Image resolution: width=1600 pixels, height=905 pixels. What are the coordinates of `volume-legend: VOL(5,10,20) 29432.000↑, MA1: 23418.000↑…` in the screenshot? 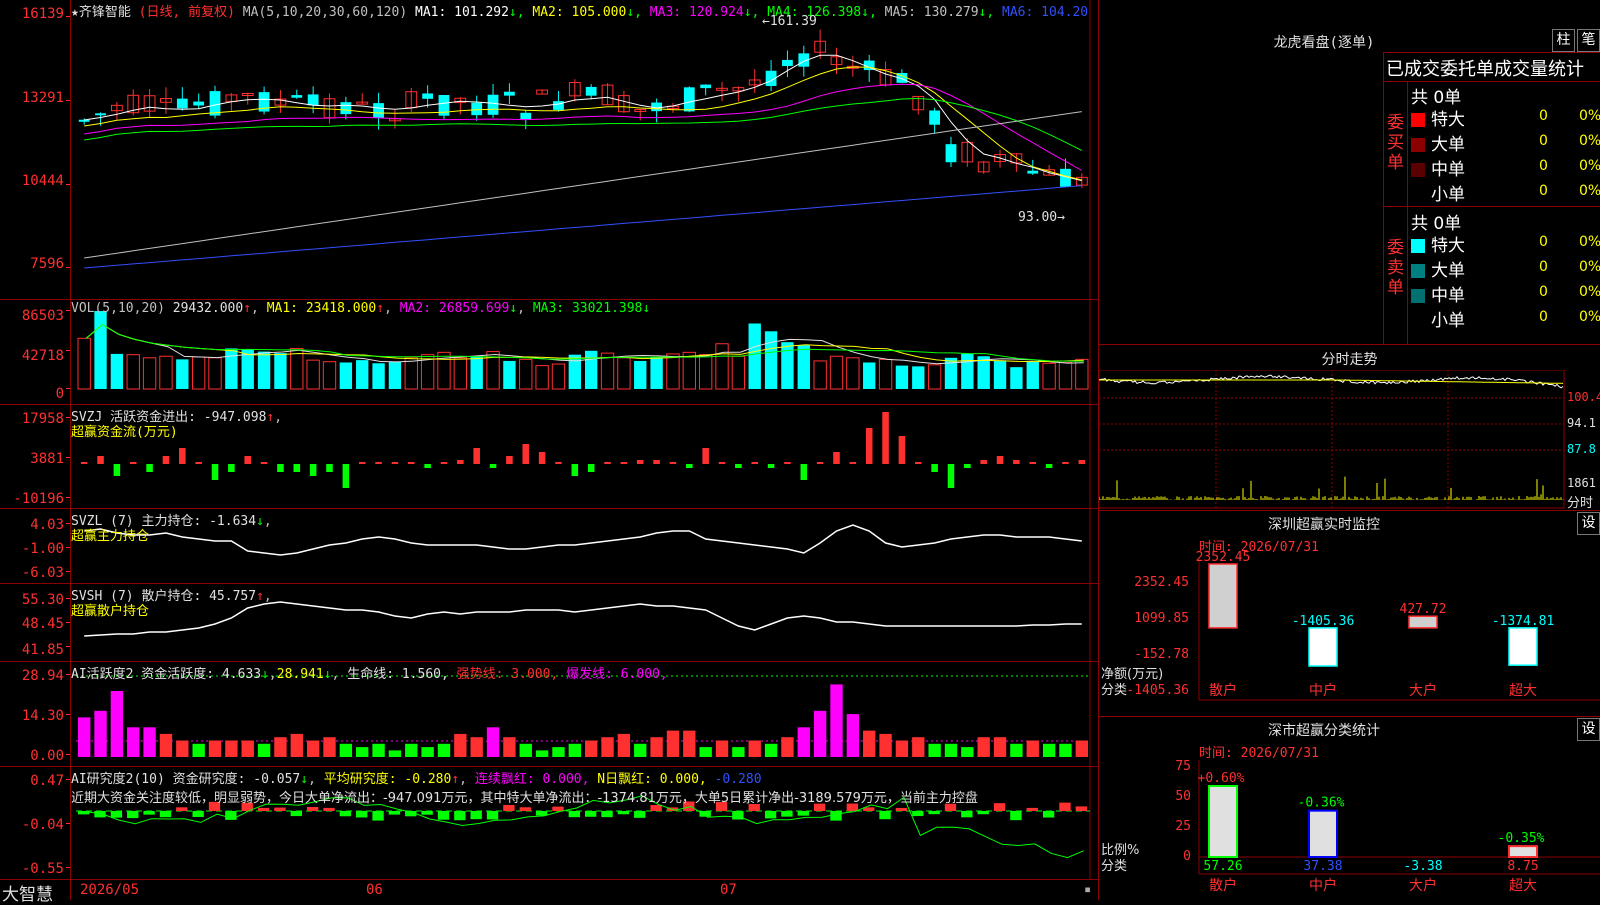 It's located at (361, 308).